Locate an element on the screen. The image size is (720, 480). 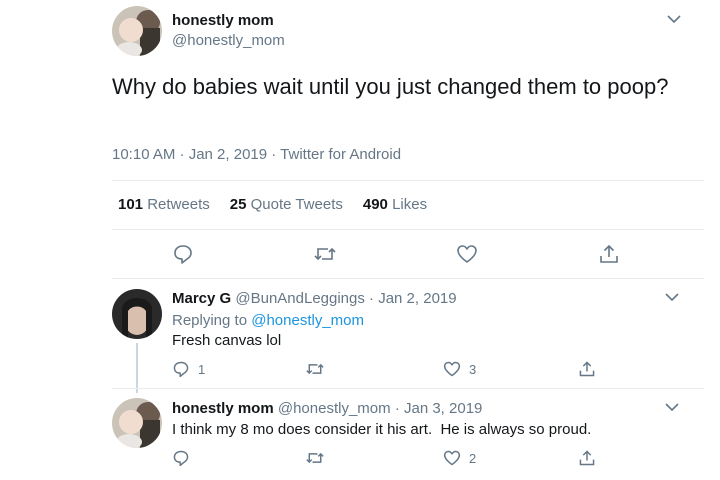
author-display-name: Marcy G is located at coordinates (201, 298).